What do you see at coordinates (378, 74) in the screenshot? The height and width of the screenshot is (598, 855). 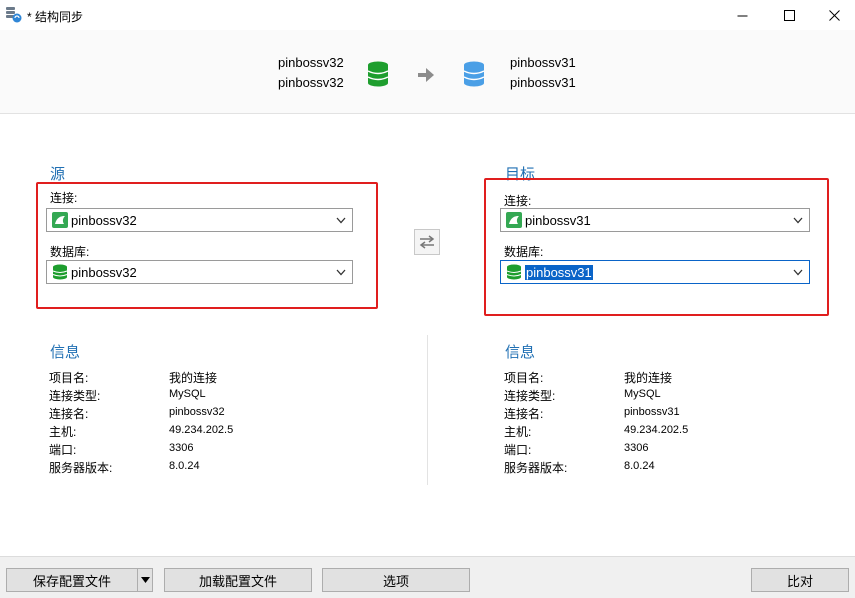 I see `source-database-icon` at bounding box center [378, 74].